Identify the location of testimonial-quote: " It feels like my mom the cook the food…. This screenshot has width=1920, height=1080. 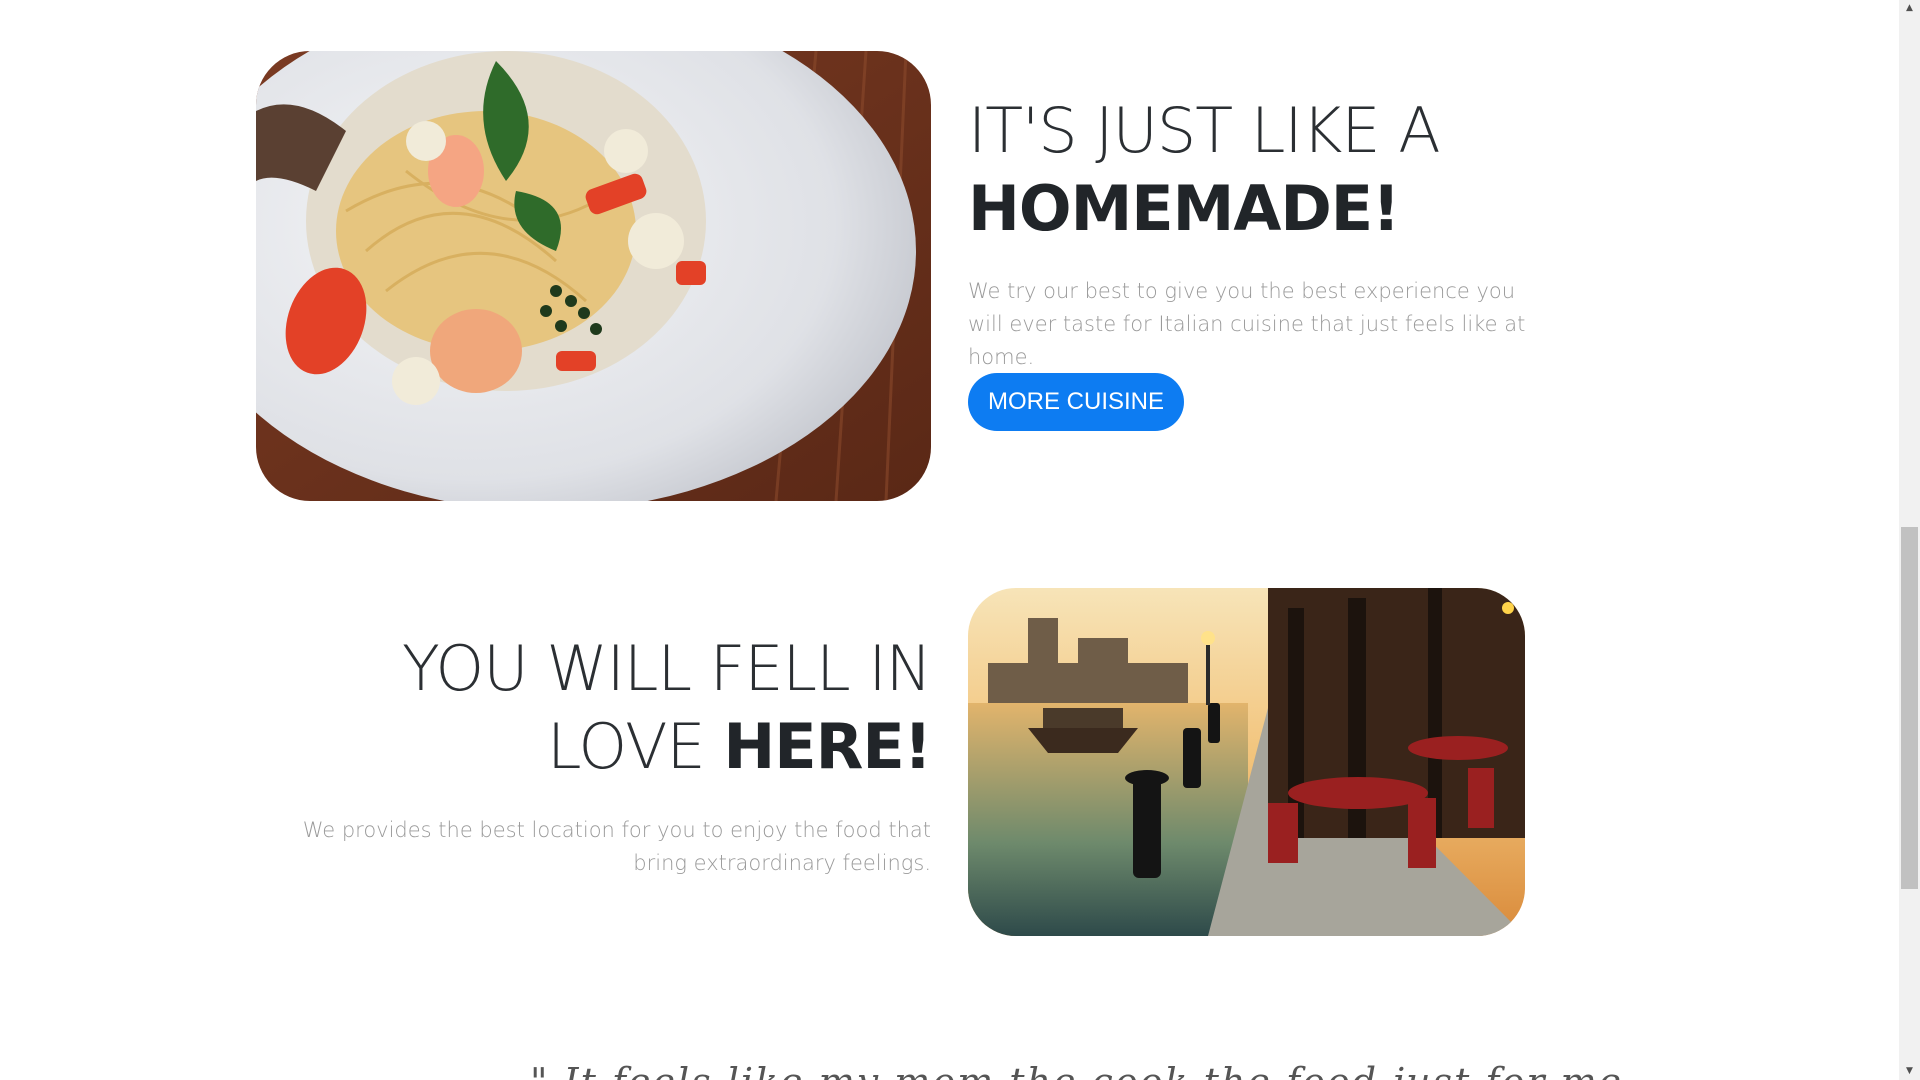
(1076, 1070).